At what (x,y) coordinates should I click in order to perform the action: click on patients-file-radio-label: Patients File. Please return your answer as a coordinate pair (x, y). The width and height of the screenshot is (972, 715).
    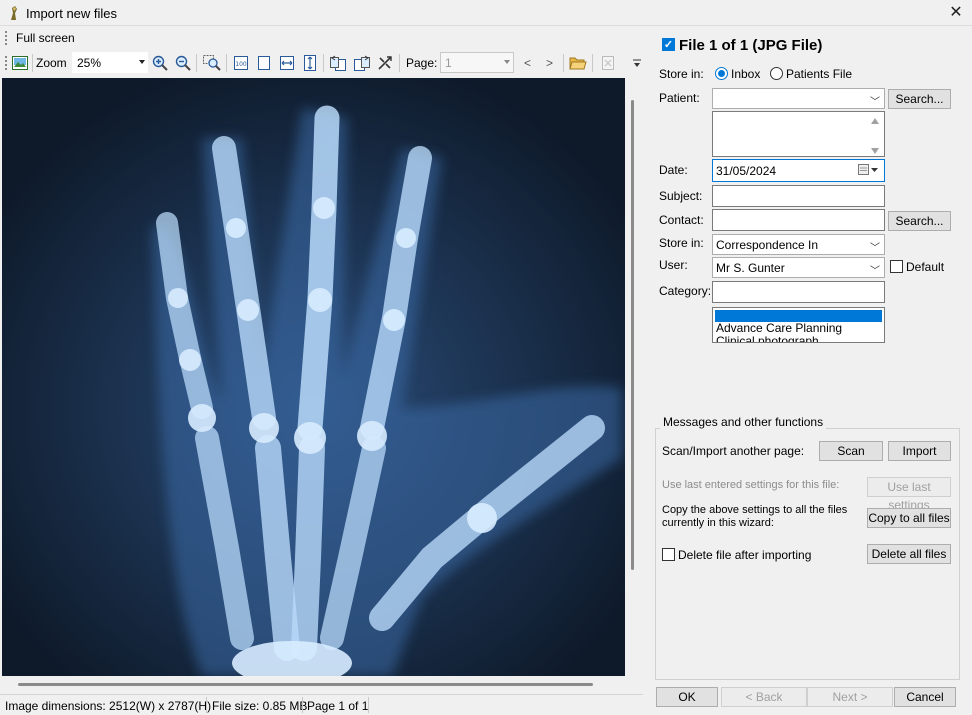
    Looking at the image, I should click on (819, 74).